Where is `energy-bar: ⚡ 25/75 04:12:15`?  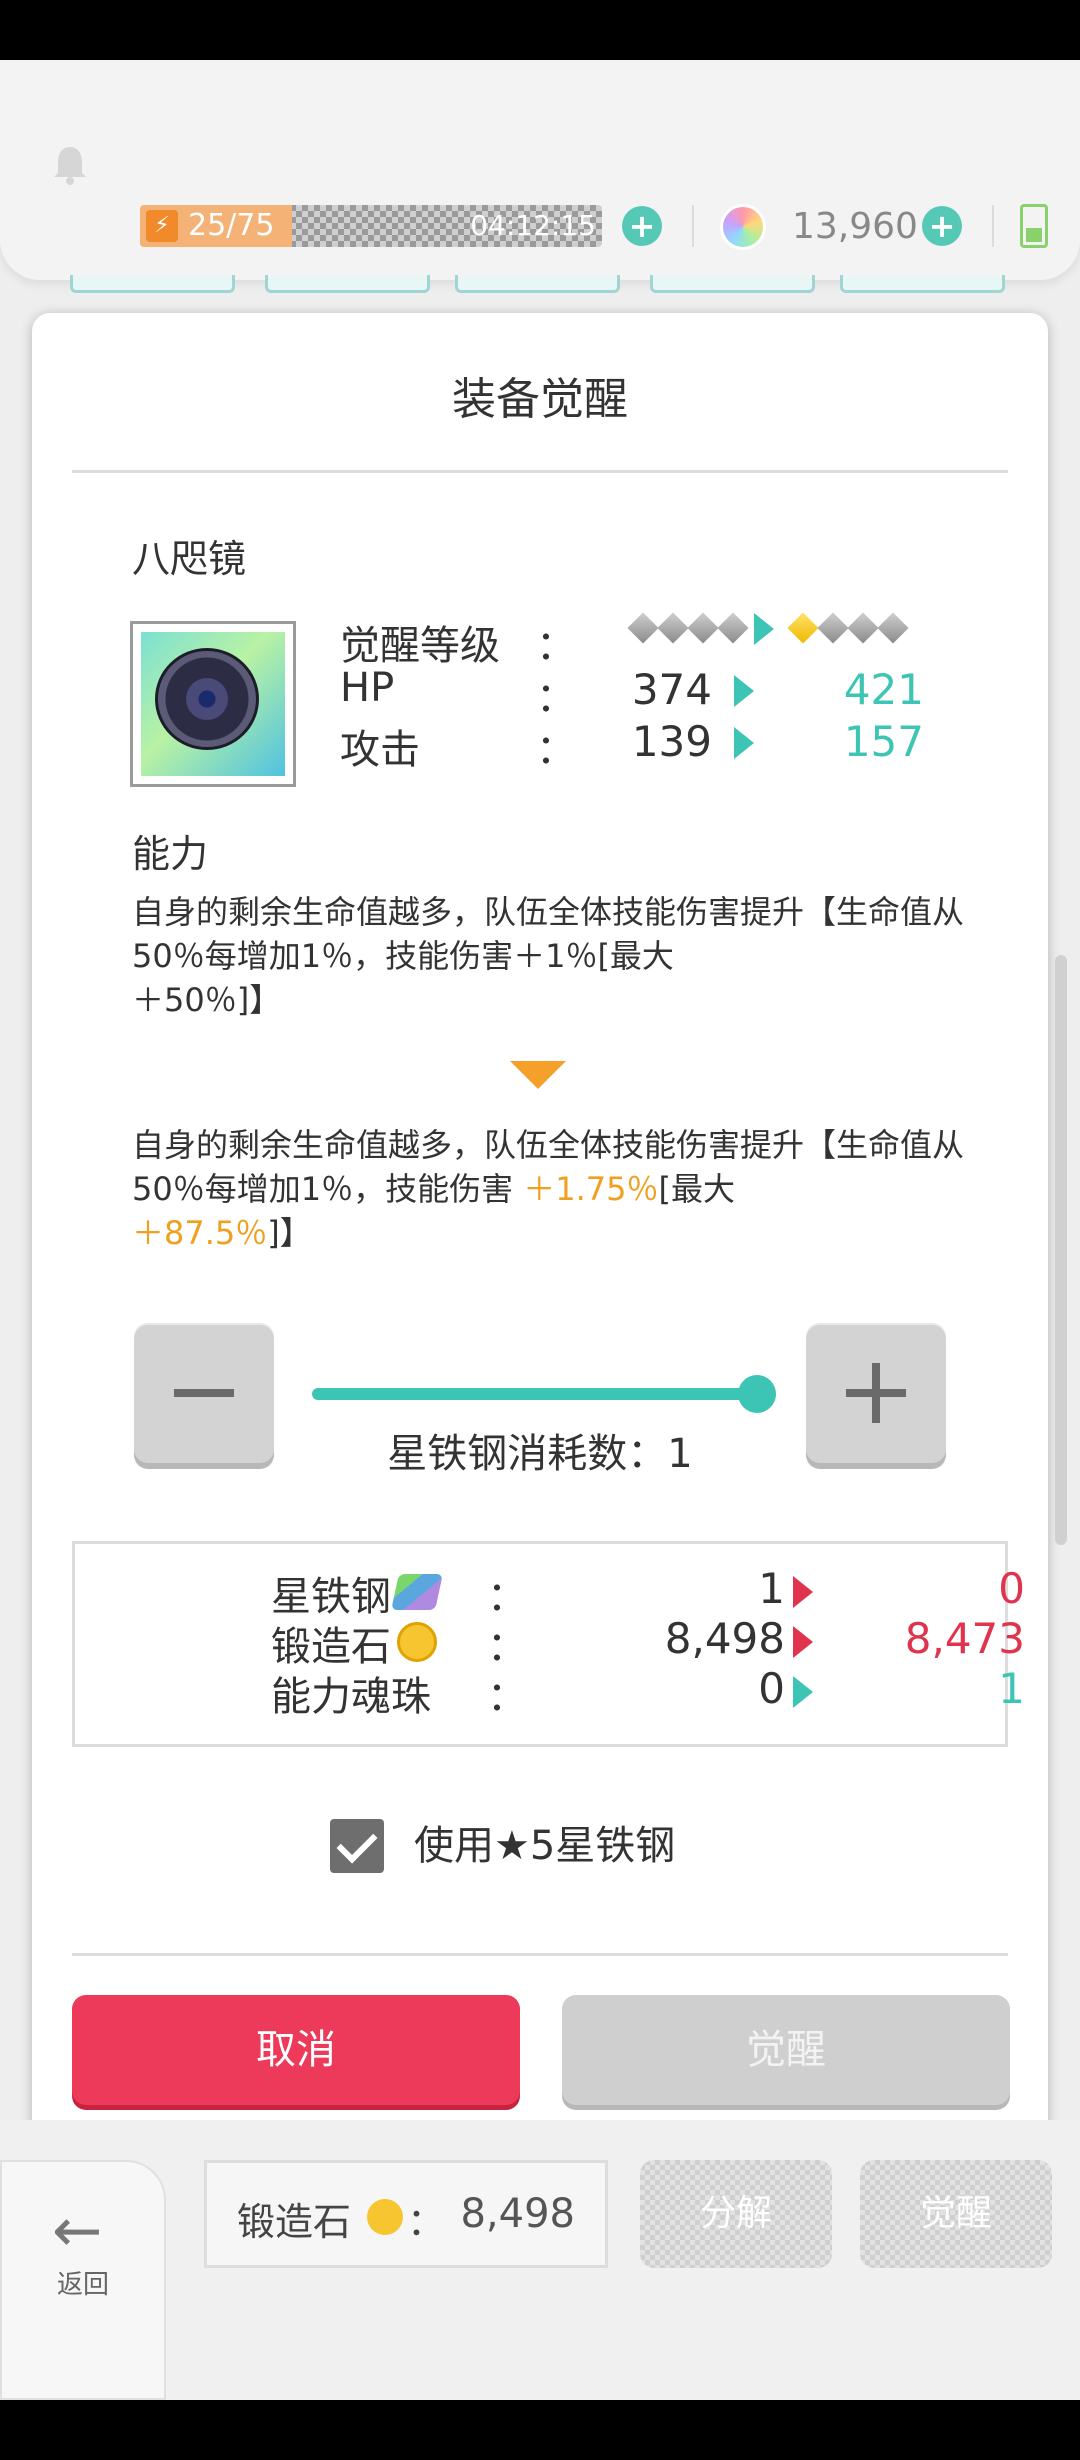
energy-bar: ⚡ 25/75 04:12:15 is located at coordinates (371, 226).